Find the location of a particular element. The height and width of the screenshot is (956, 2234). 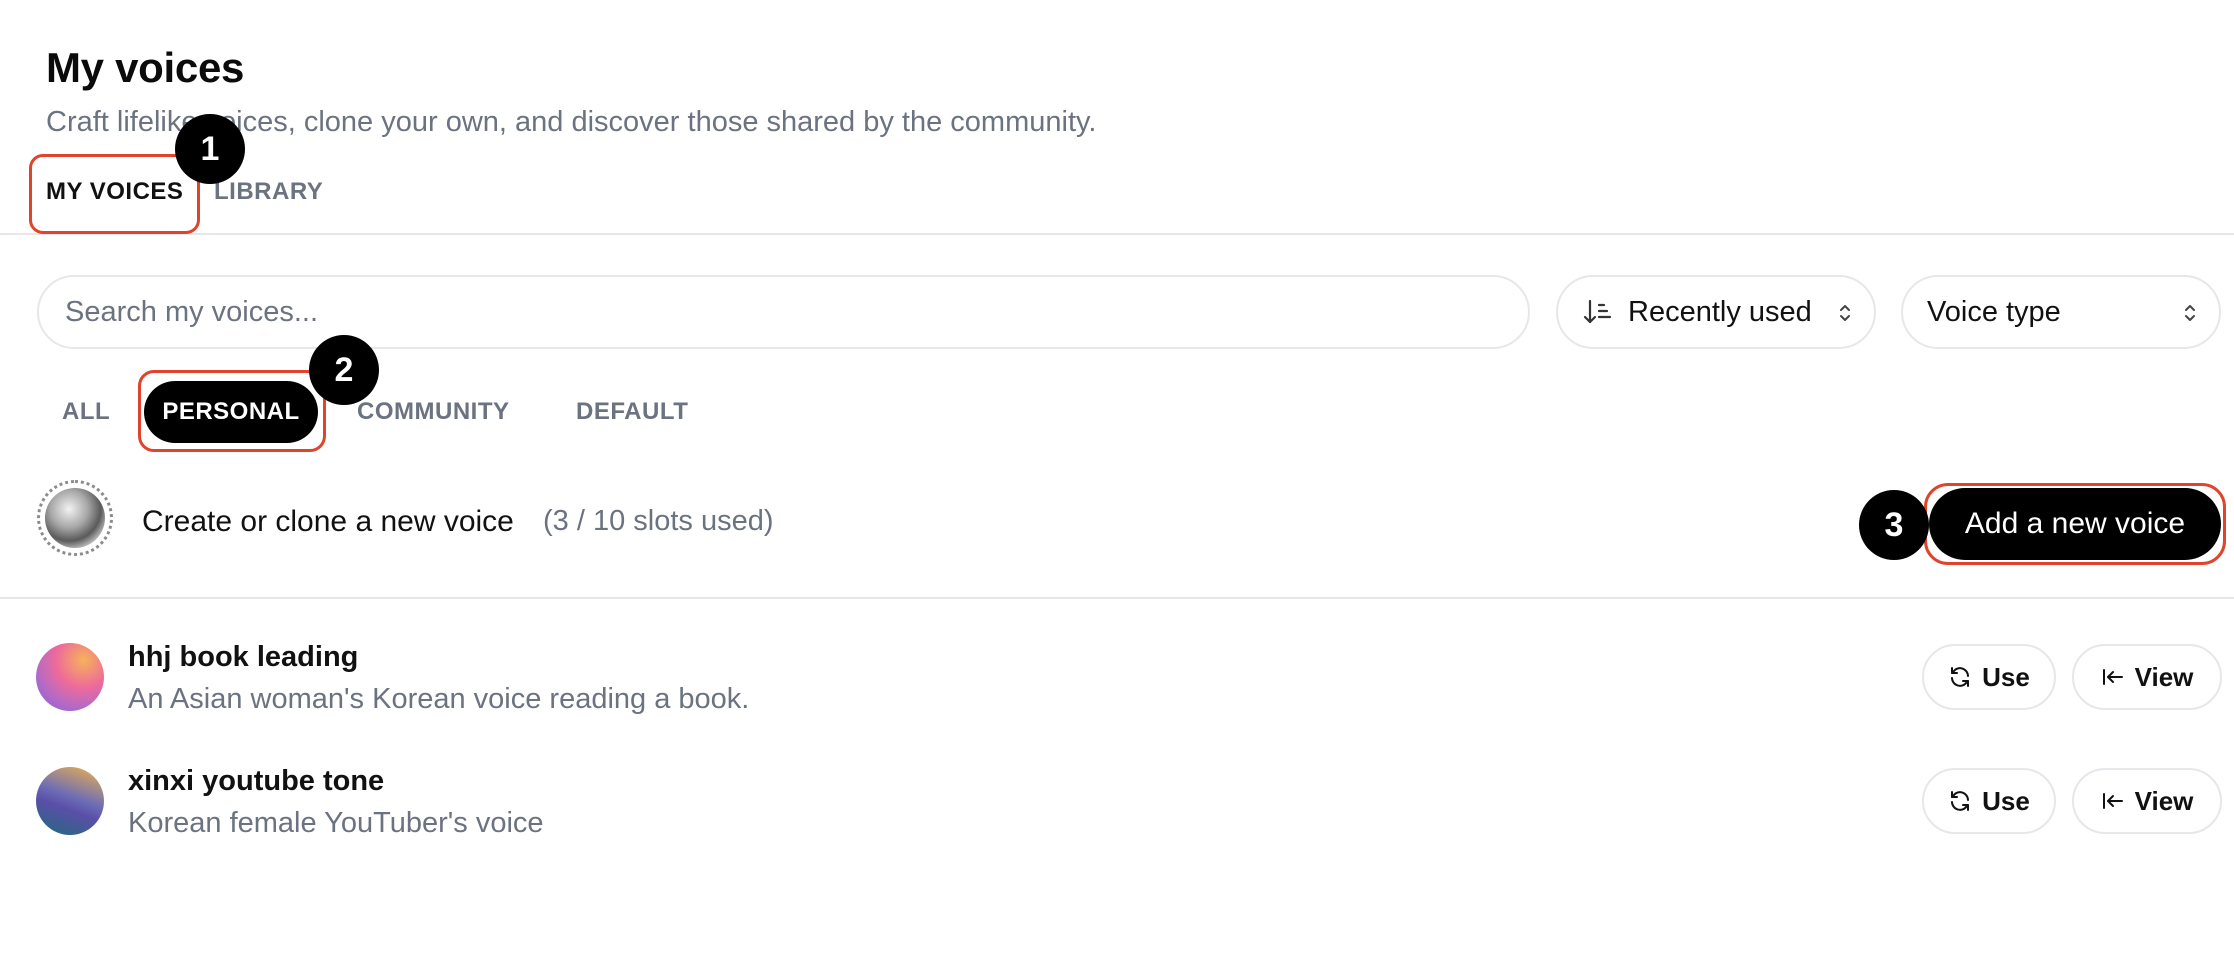

voice-name: xinxi youtube tone is located at coordinates (256, 781).